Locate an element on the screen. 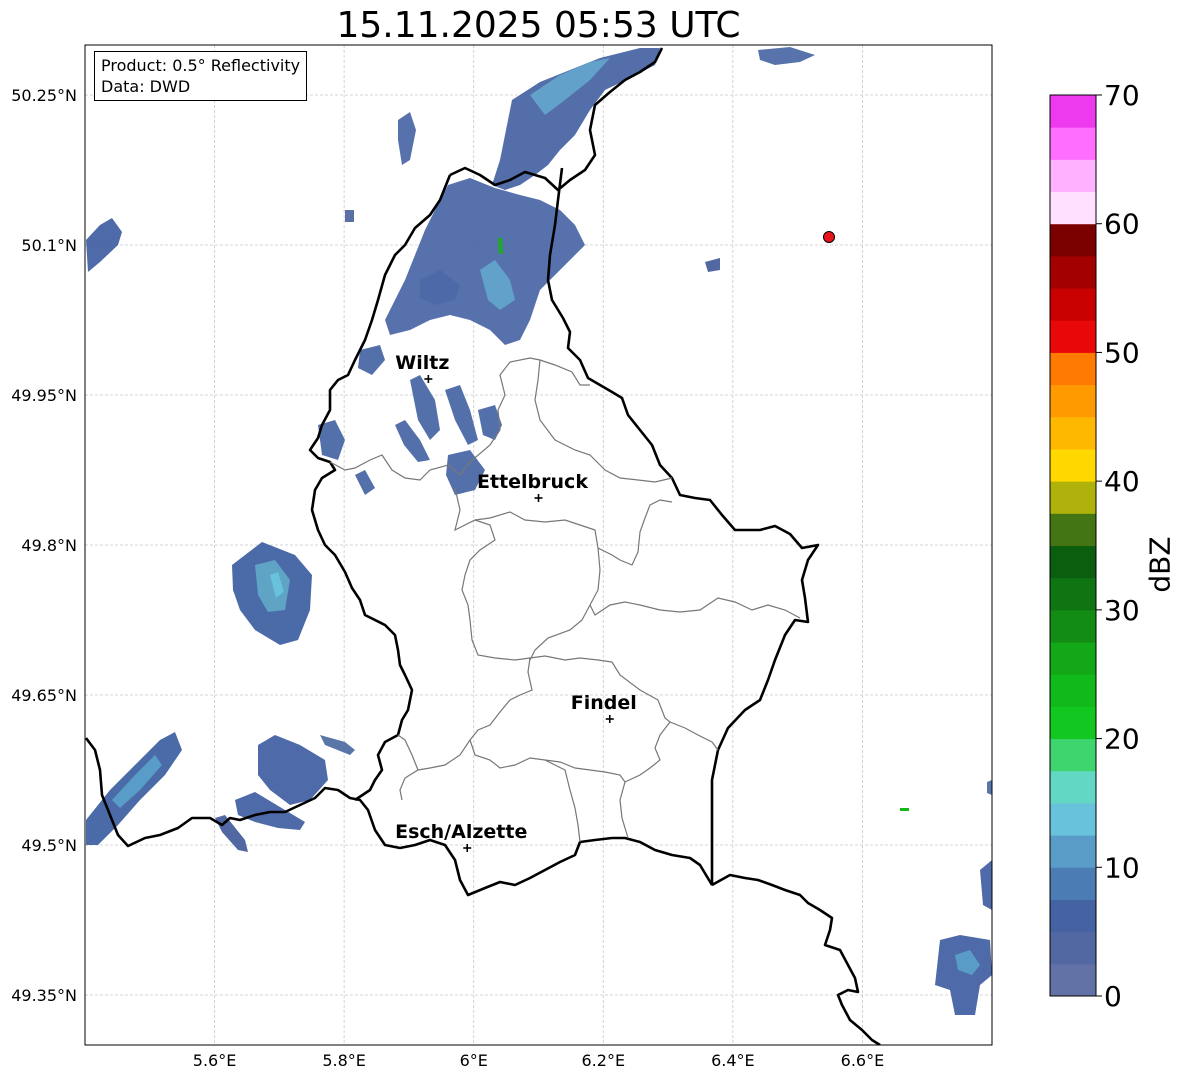 This screenshot has width=1184, height=1081. y-tick-label: 50.1°N is located at coordinates (49, 245).